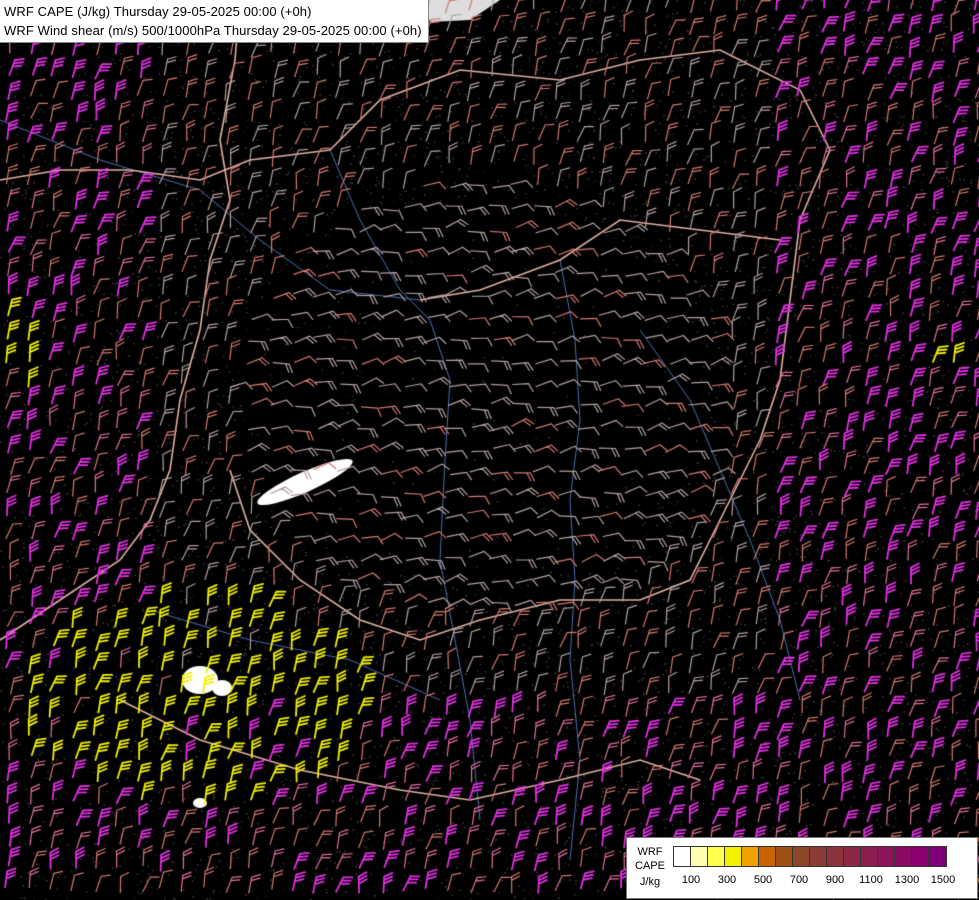  What do you see at coordinates (691, 880) in the screenshot?
I see `legend-tick: 100` at bounding box center [691, 880].